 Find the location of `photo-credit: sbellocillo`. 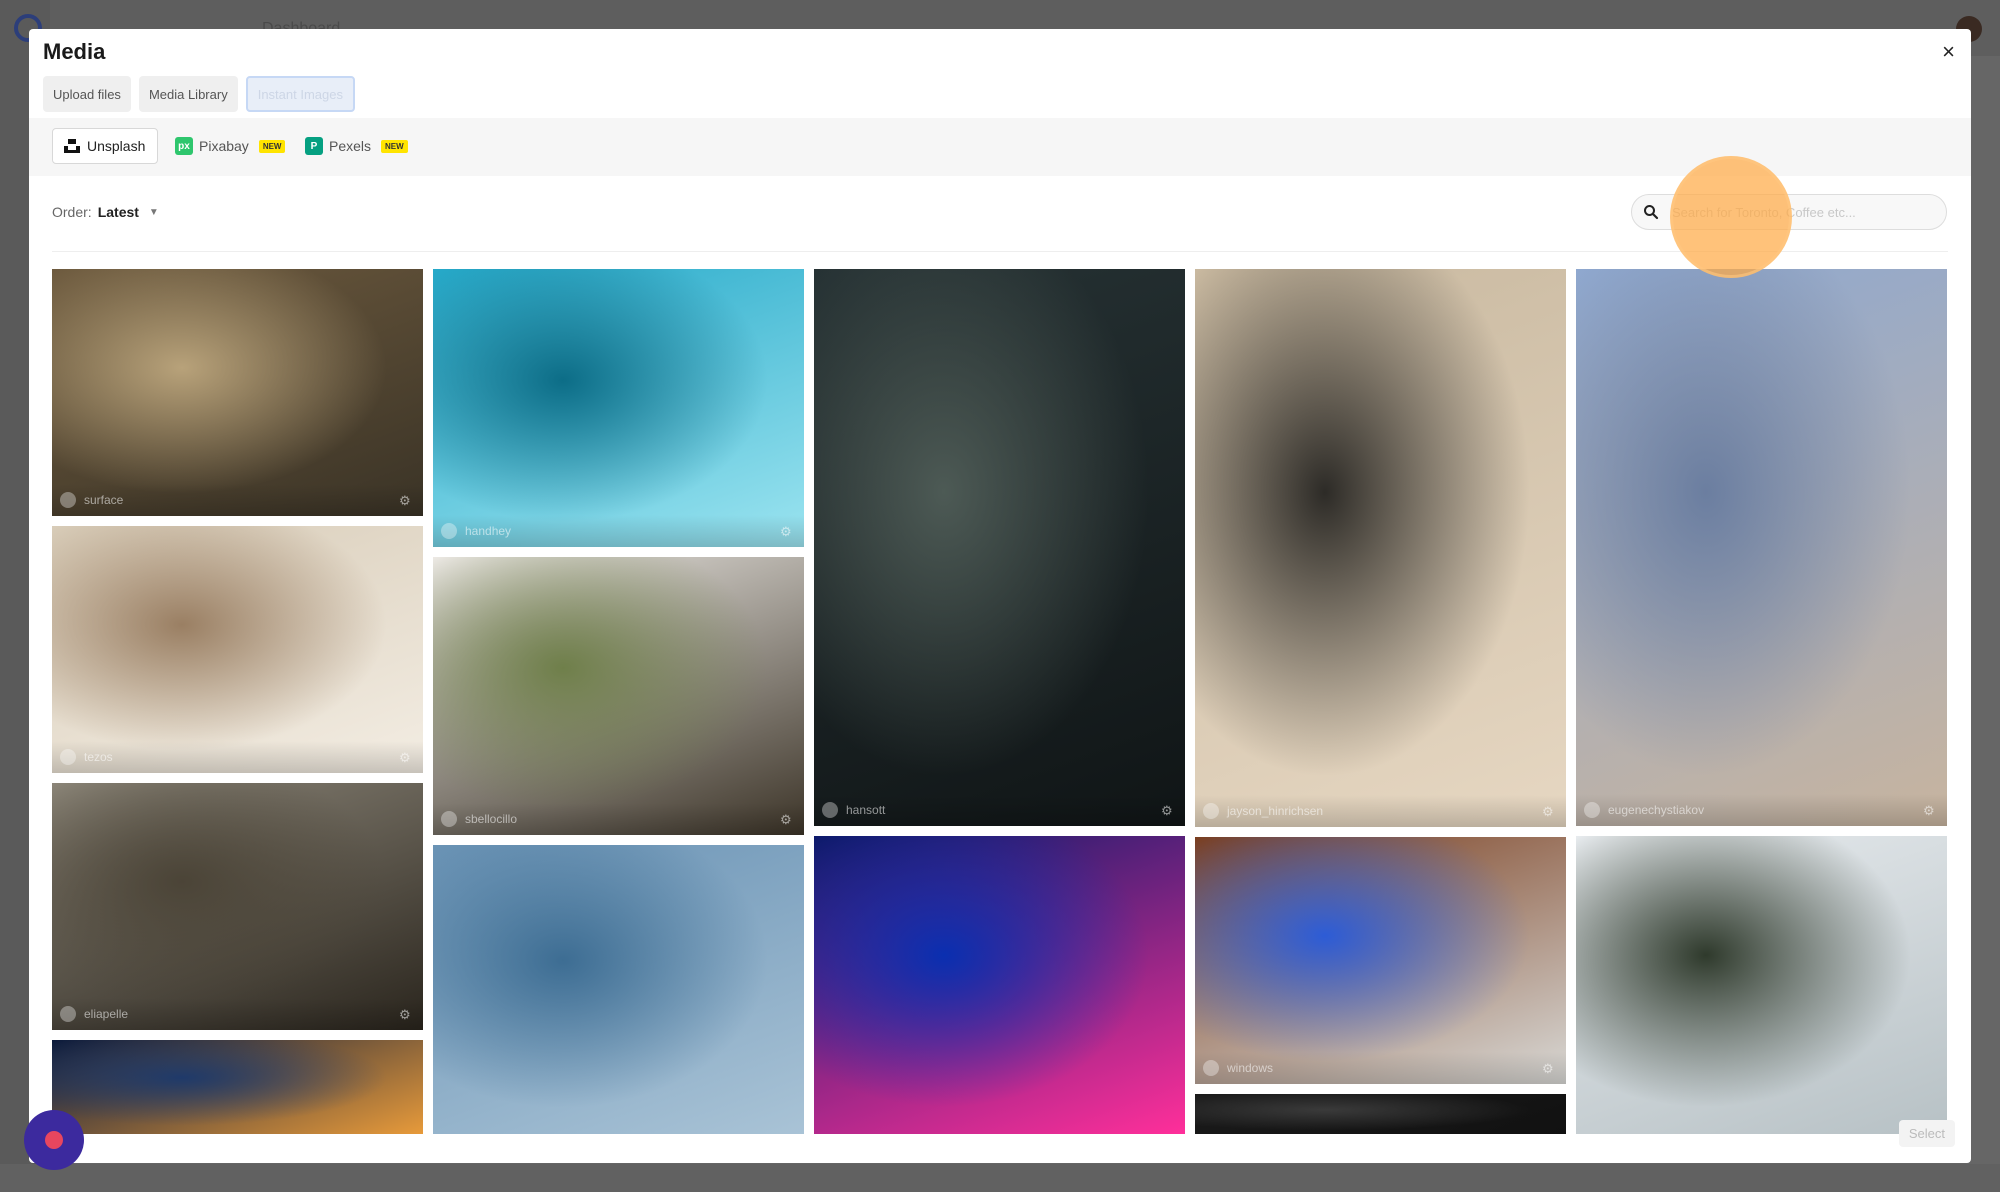

photo-credit: sbellocillo is located at coordinates (618, 819).